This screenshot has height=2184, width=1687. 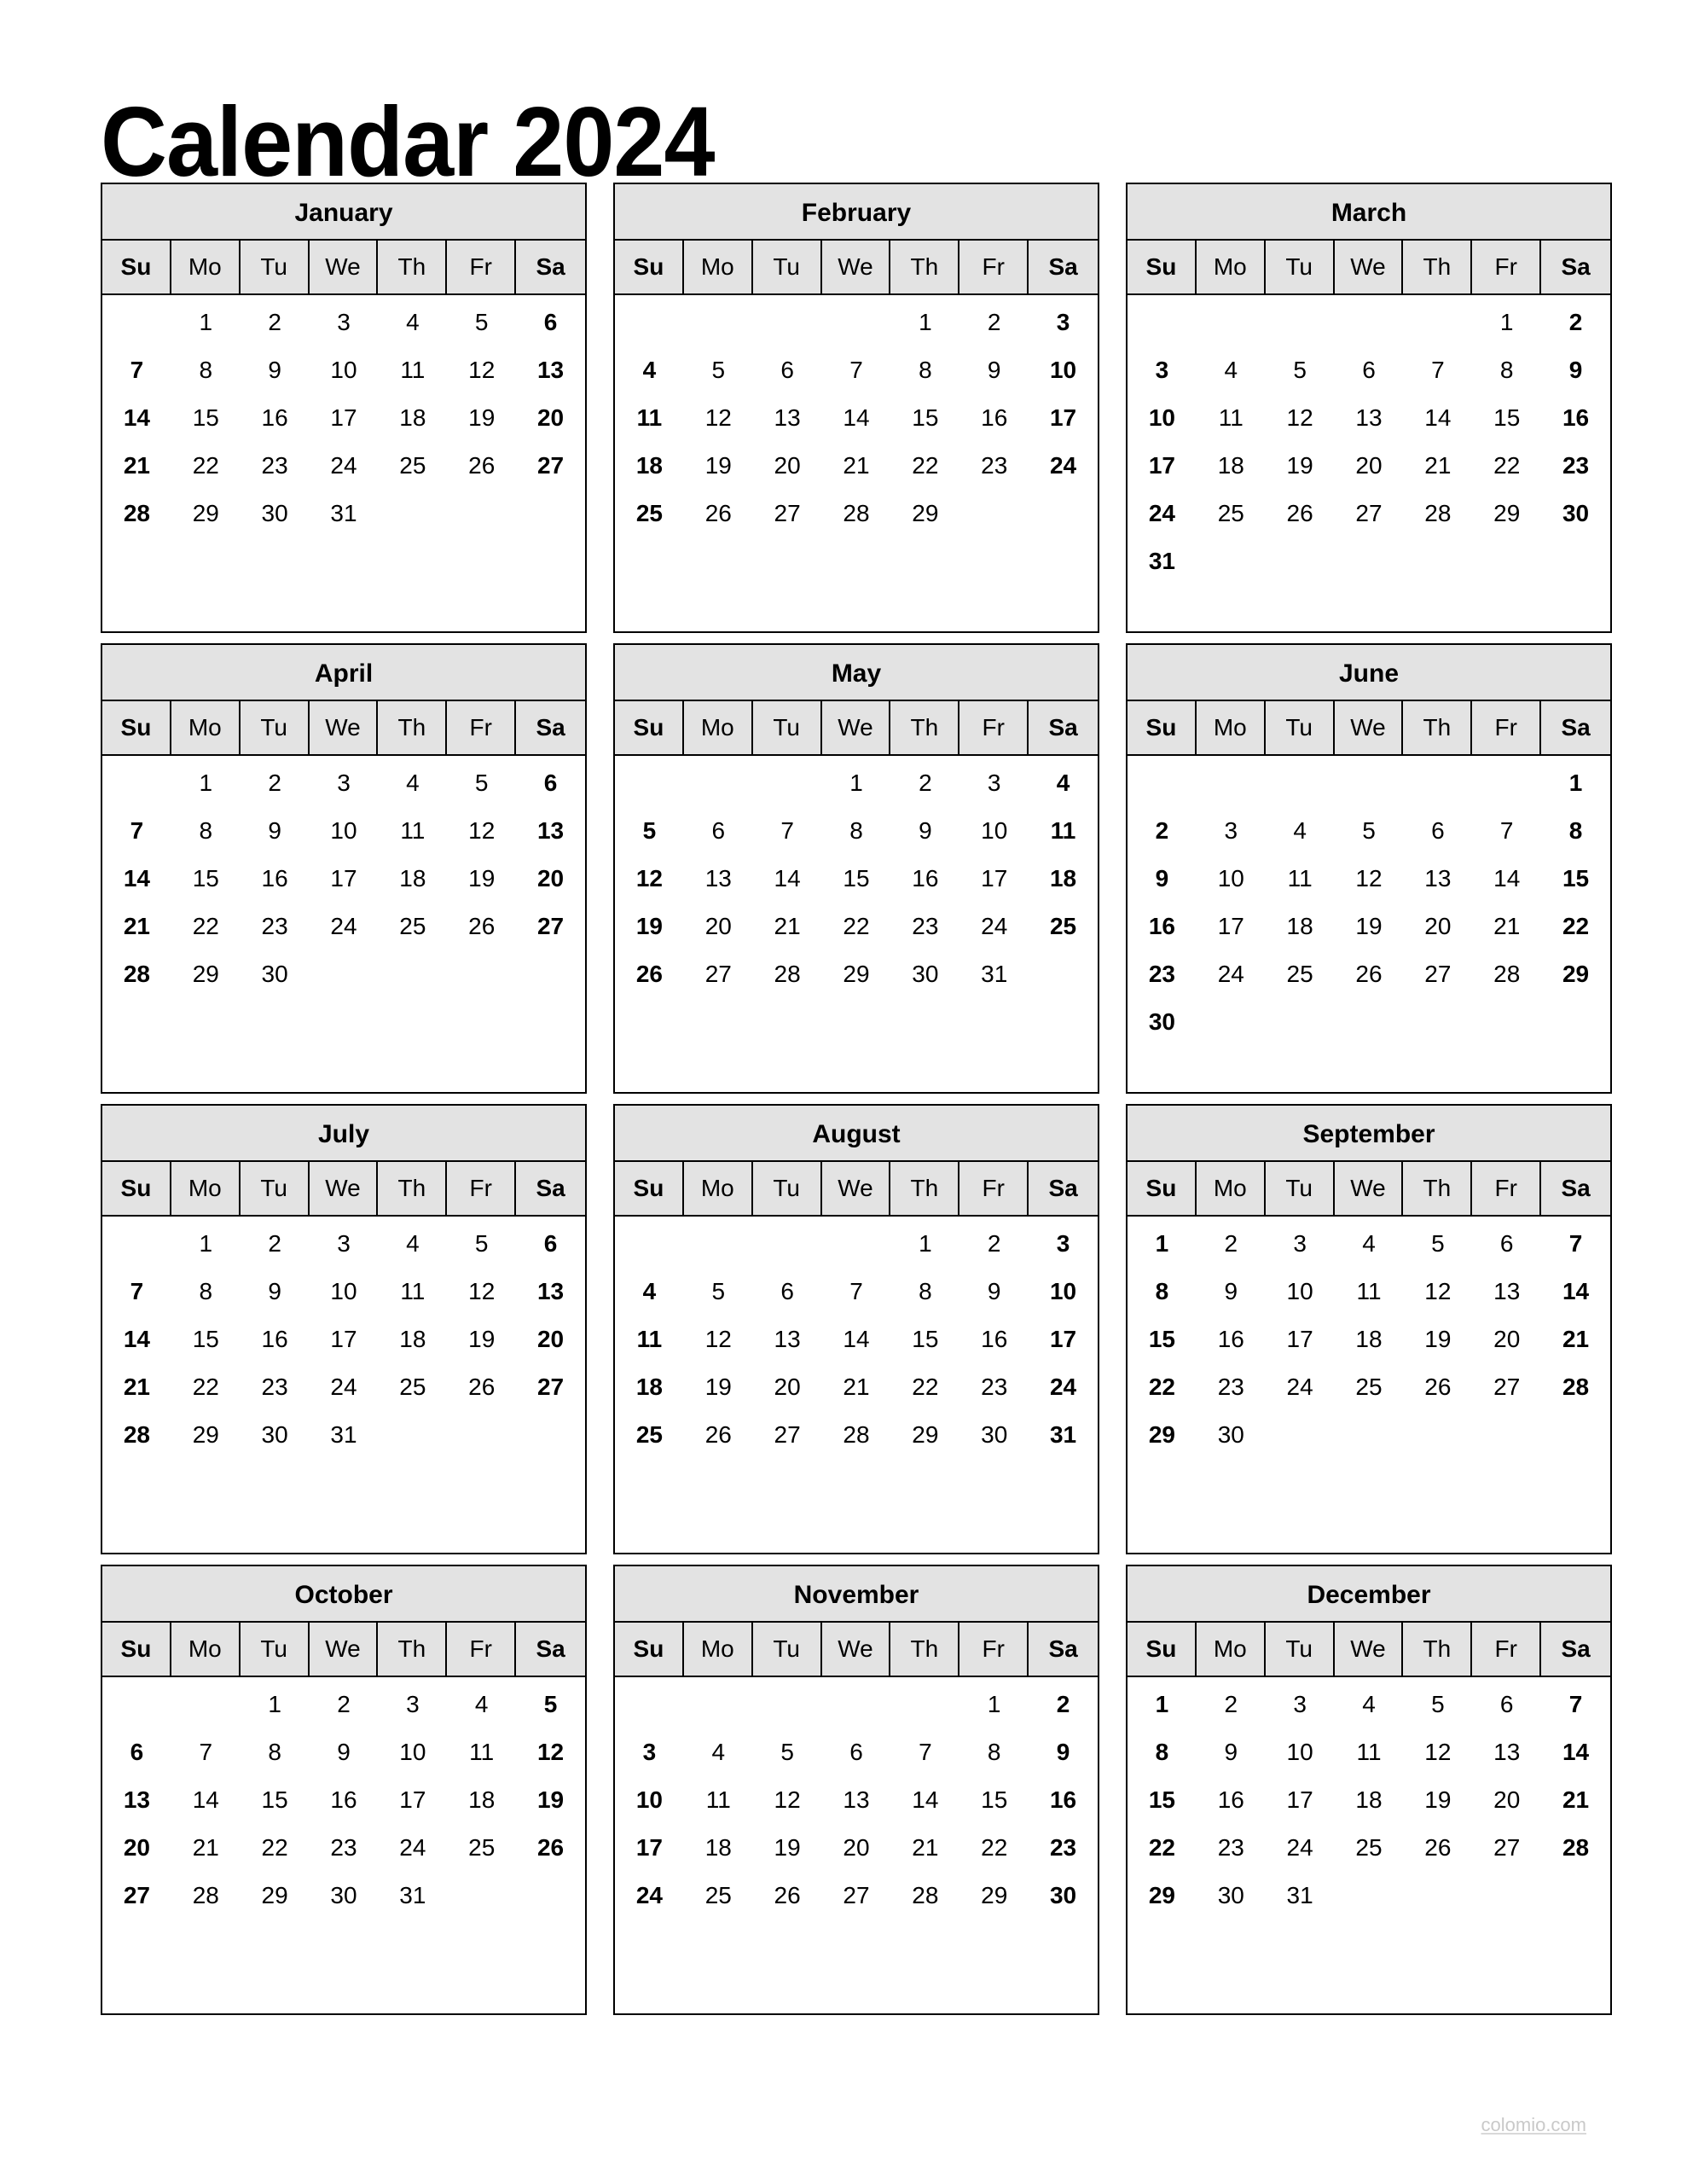 I want to click on day-cell: 24, so click(x=1301, y=1387).